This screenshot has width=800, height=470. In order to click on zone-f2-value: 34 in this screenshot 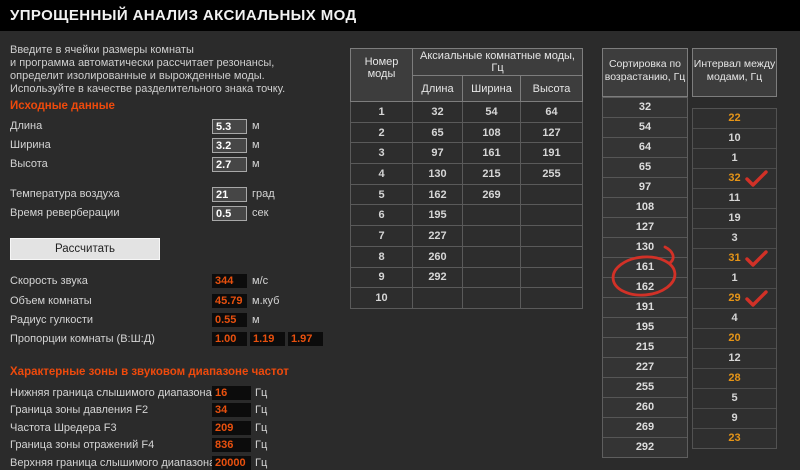, I will do `click(231, 410)`.